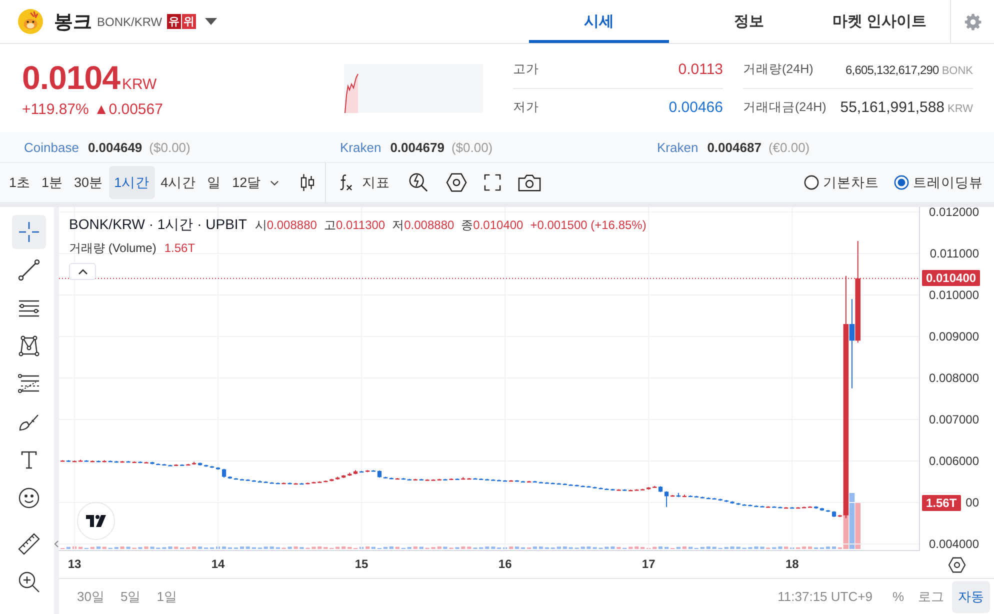 The width and height of the screenshot is (994, 614). What do you see at coordinates (417, 147) in the screenshot?
I see `exchange-price: 0.004679` at bounding box center [417, 147].